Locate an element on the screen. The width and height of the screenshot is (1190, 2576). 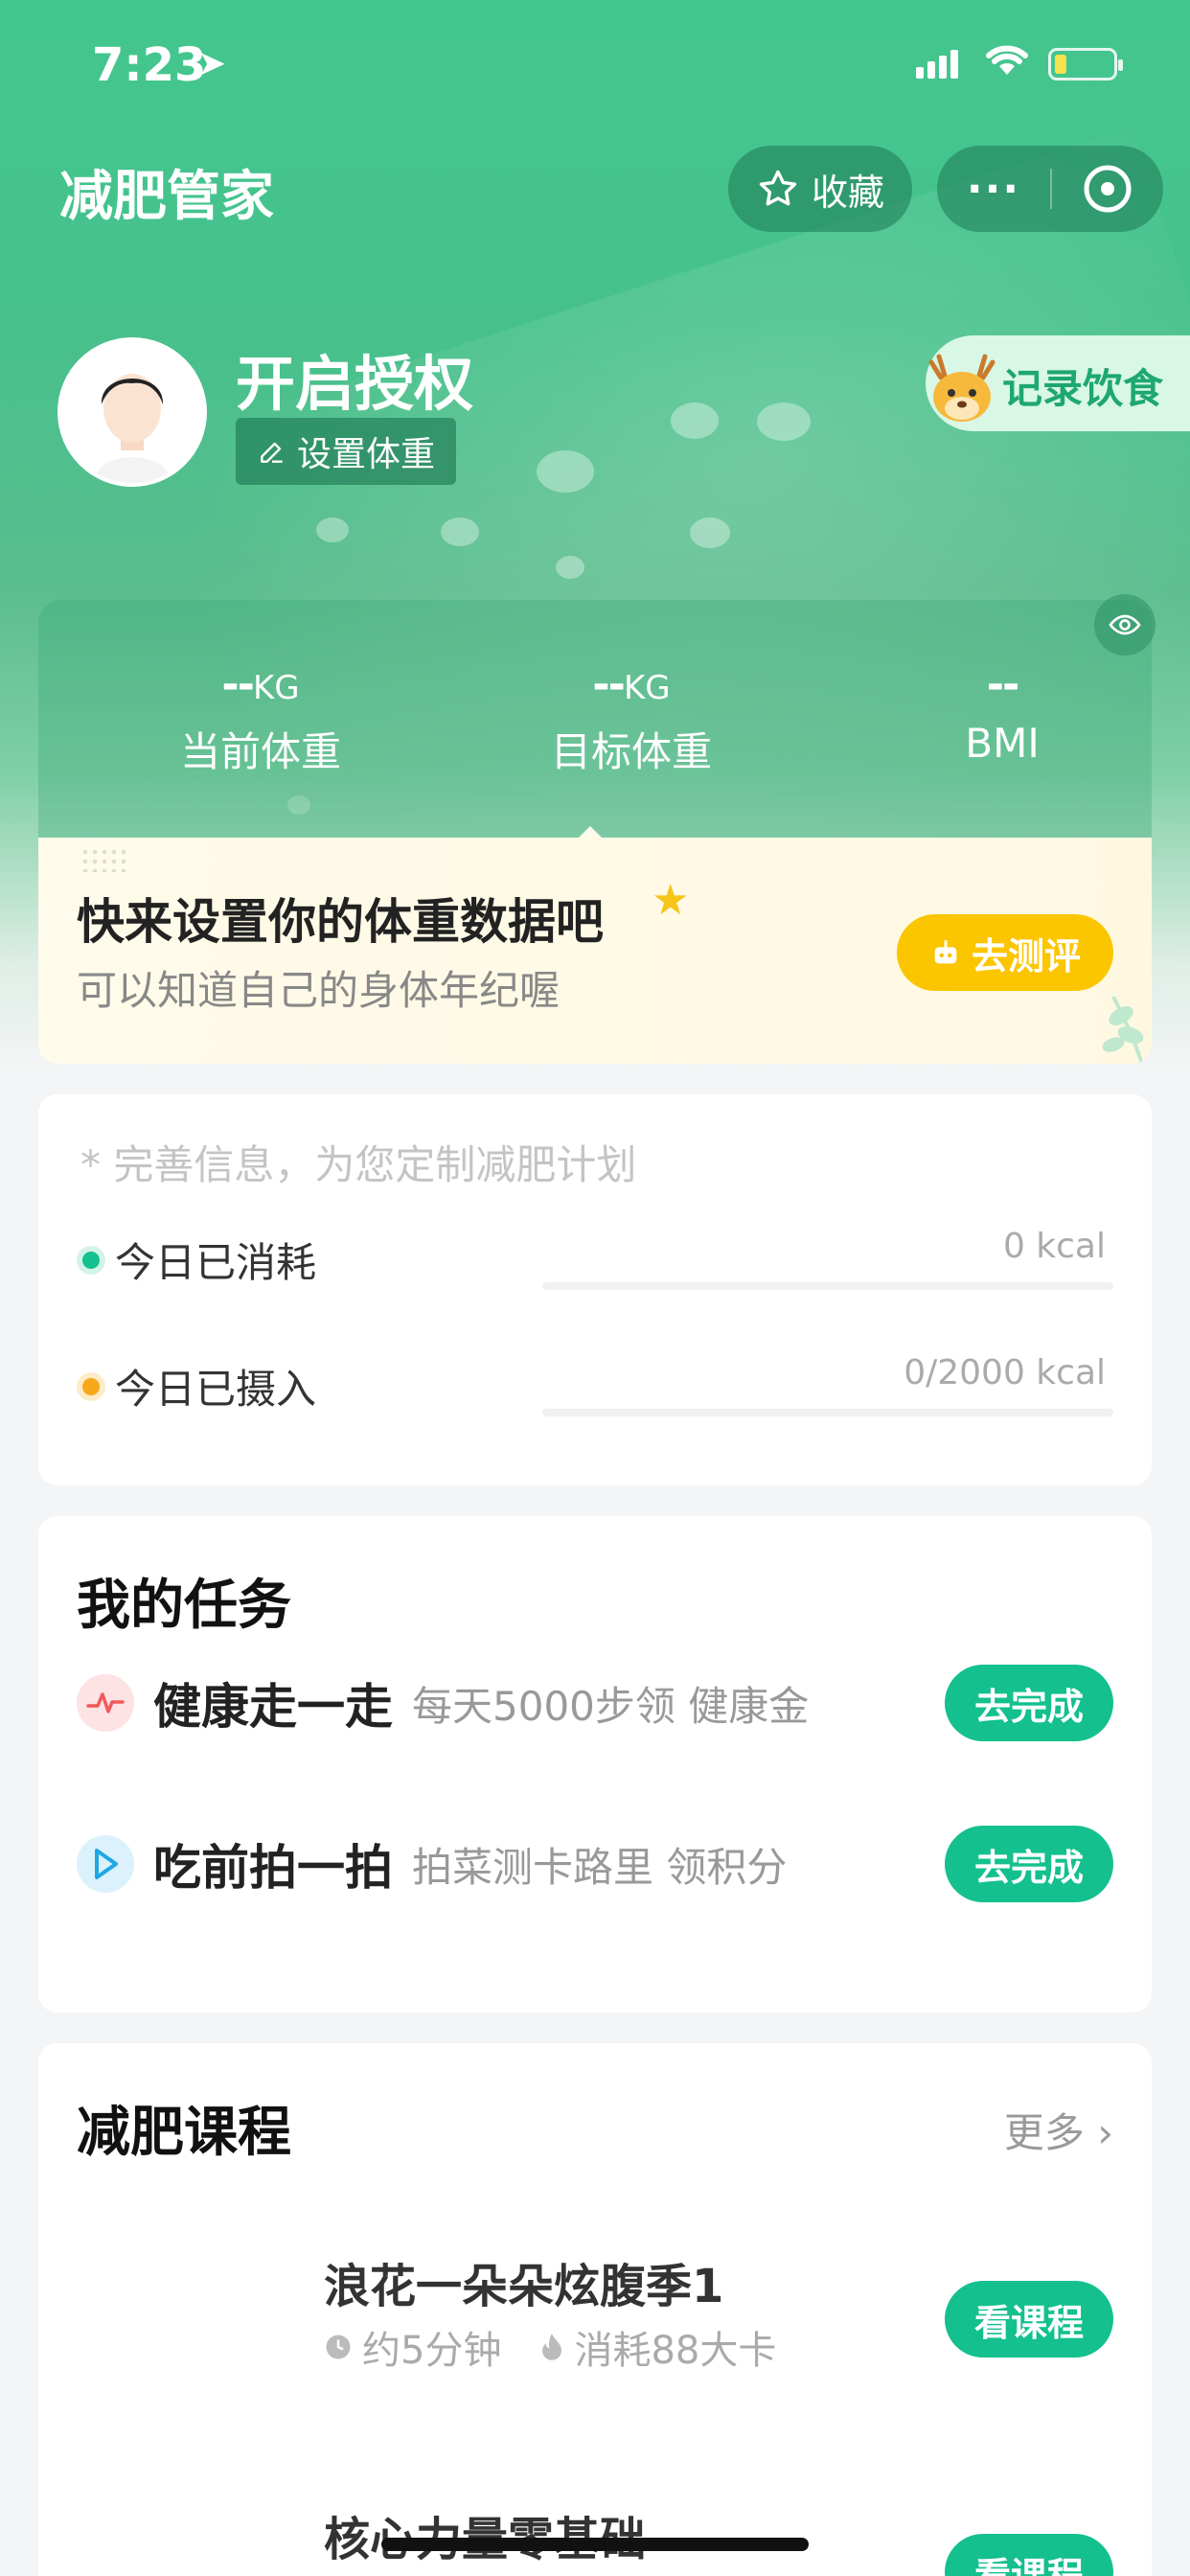
consumed-label: 今日已消耗 is located at coordinates (216, 1262).